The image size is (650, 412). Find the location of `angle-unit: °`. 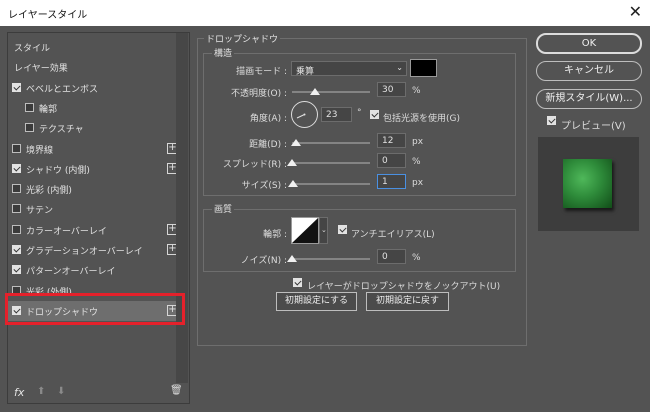

angle-unit: ° is located at coordinates (359, 113).